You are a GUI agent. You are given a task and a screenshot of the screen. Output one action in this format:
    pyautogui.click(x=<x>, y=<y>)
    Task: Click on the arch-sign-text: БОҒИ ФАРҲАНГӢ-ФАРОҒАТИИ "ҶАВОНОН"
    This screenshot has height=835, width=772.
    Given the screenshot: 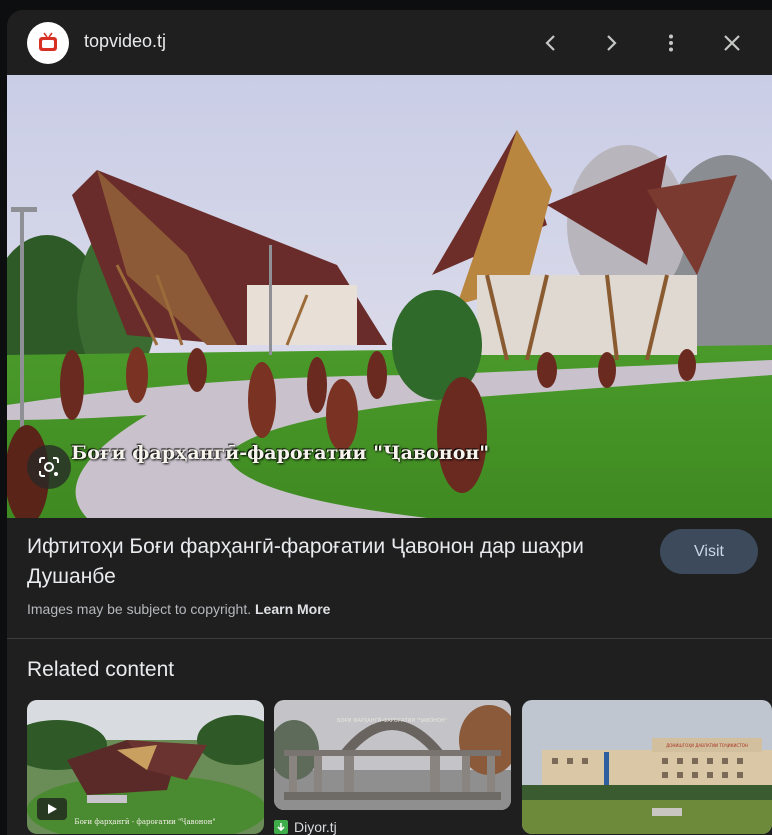 What is the action you would take?
    pyautogui.click(x=392, y=720)
    